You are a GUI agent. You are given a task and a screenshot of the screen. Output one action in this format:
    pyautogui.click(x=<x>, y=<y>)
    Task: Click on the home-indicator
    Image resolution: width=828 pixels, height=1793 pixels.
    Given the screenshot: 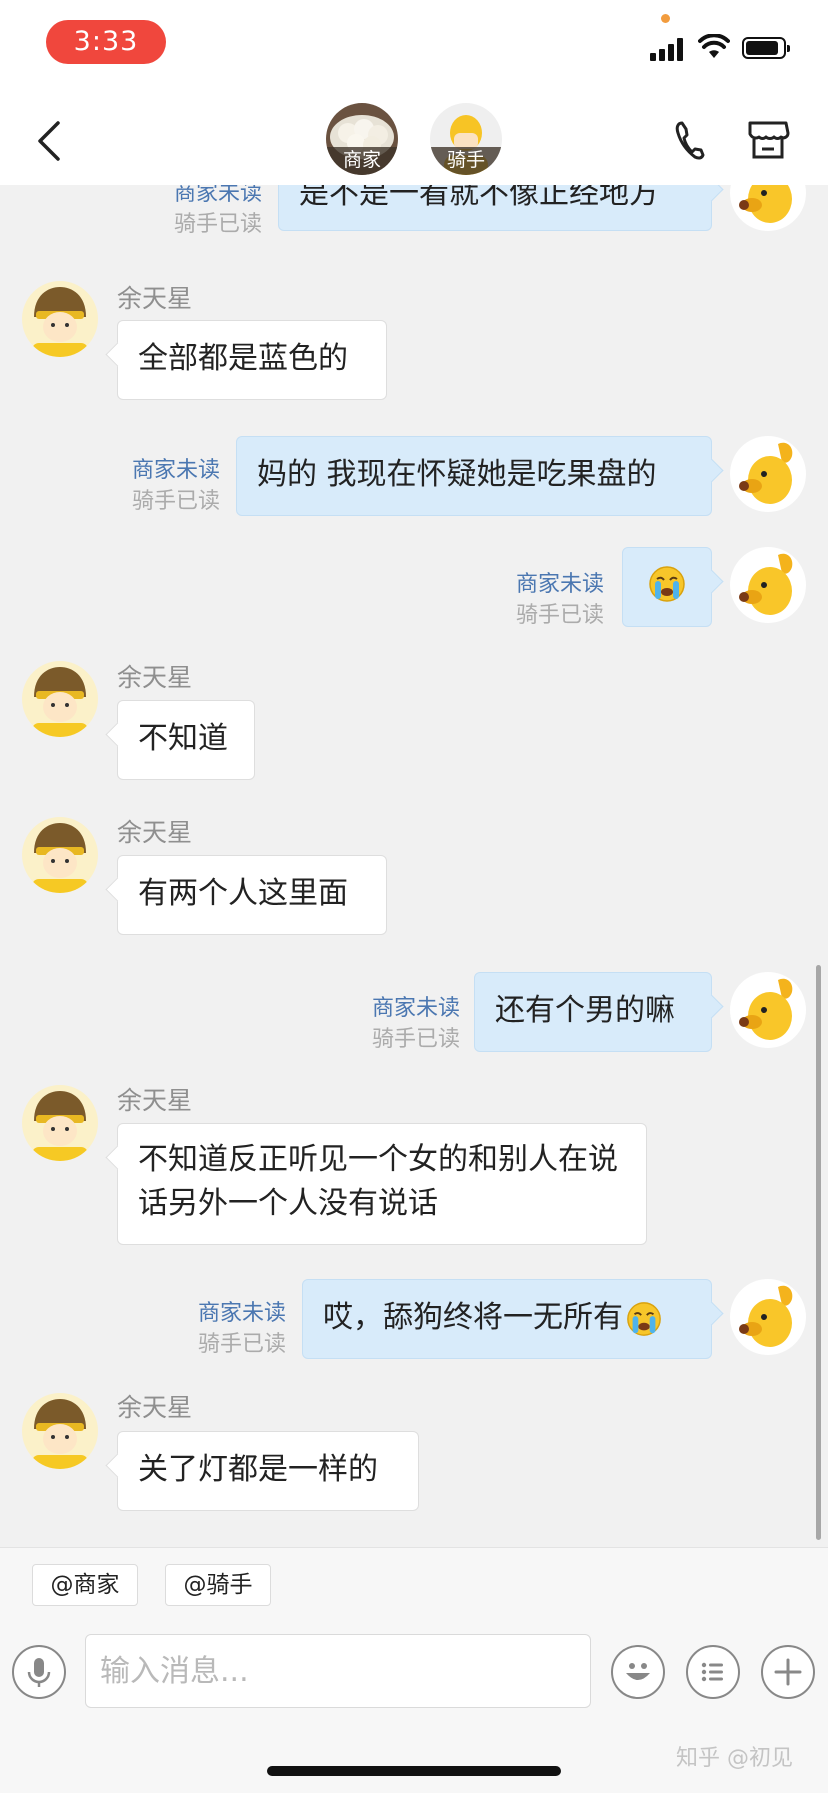 What is the action you would take?
    pyautogui.click(x=414, y=1771)
    